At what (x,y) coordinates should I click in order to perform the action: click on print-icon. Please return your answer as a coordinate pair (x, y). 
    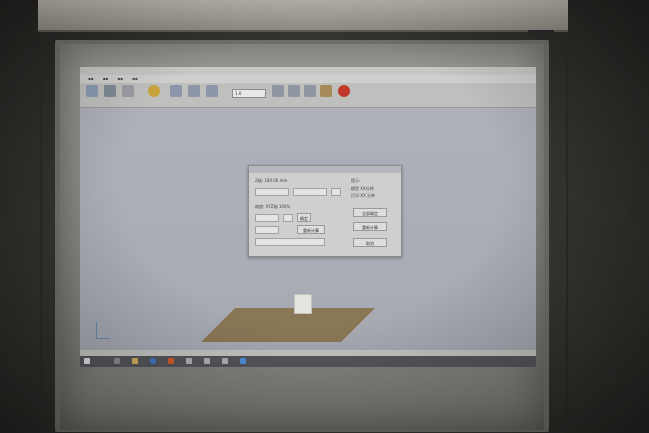
    Looking at the image, I should click on (154, 91).